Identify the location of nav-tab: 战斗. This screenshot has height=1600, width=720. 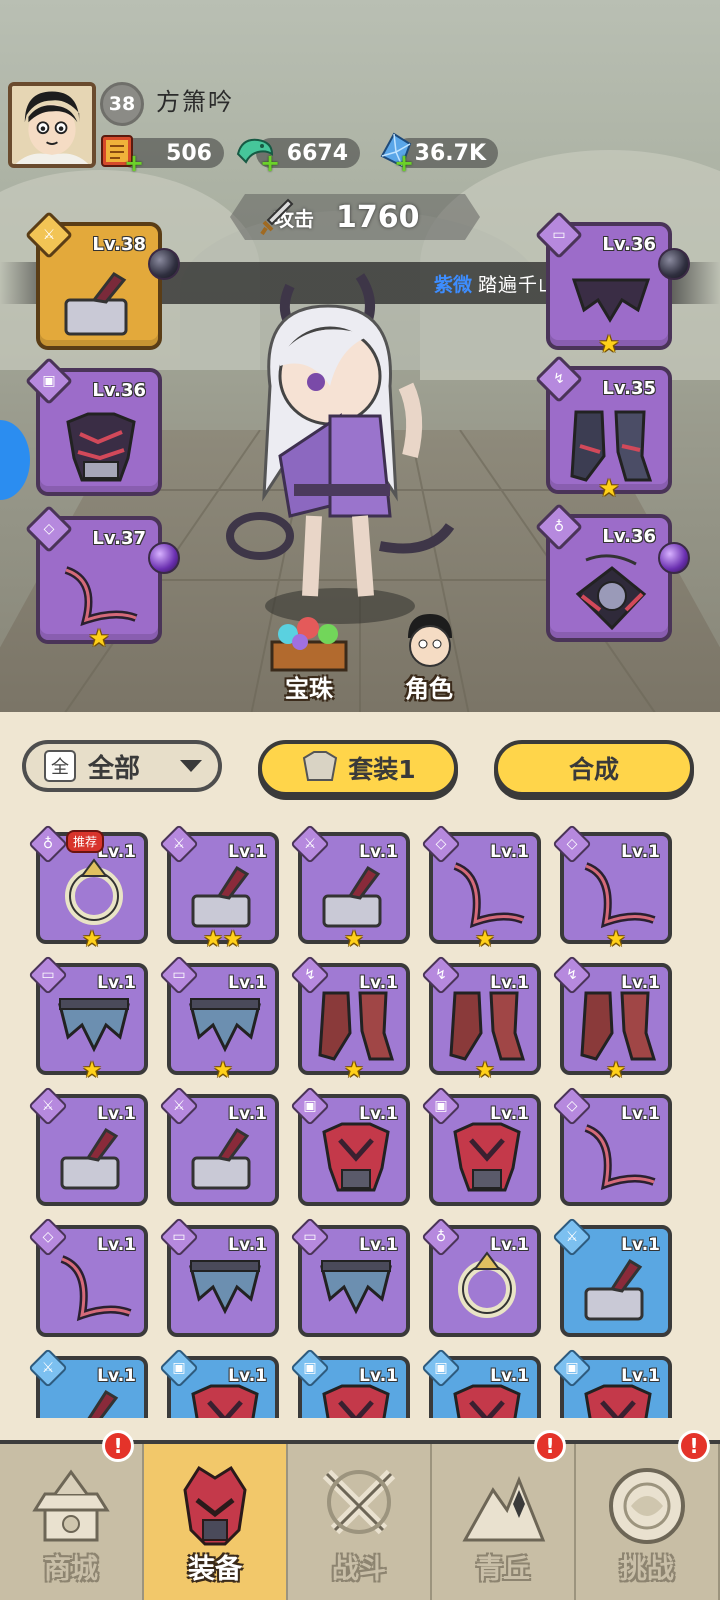
(360, 1522).